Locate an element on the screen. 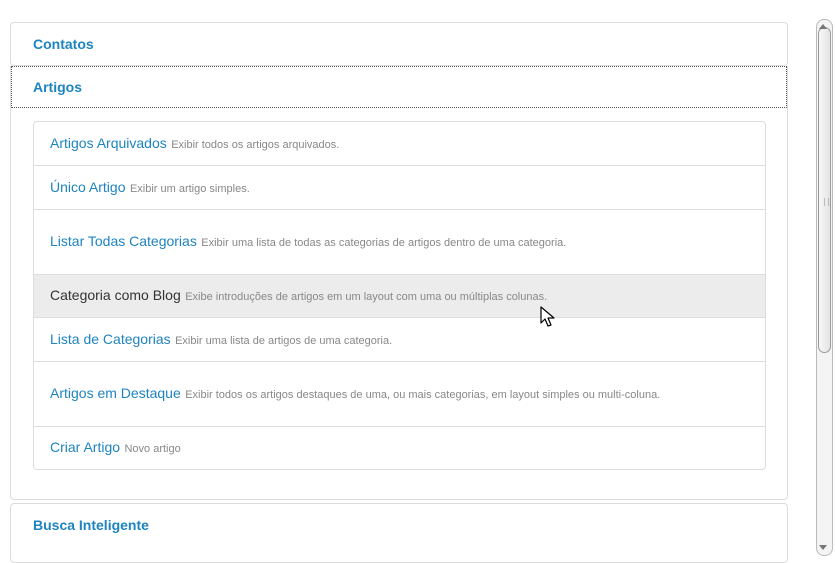 This screenshot has width=835, height=563. scroll-down-arrow-icon is located at coordinates (823, 547).